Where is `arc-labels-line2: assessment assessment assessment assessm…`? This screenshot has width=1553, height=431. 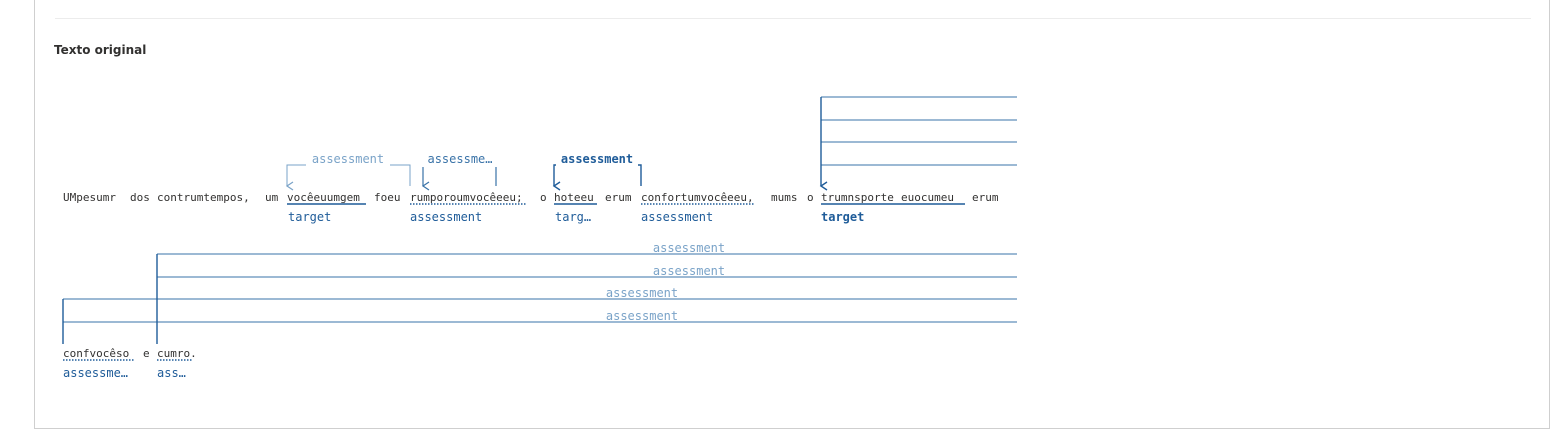 arc-labels-line2: assessment assessment assessment assessm… is located at coordinates (665, 282).